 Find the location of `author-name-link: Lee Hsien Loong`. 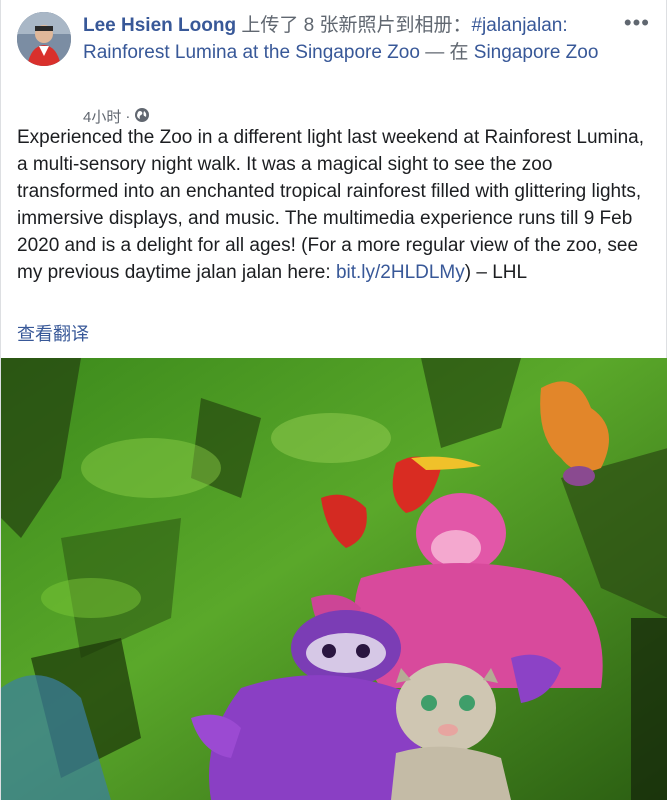

author-name-link: Lee Hsien Loong is located at coordinates (159, 25).